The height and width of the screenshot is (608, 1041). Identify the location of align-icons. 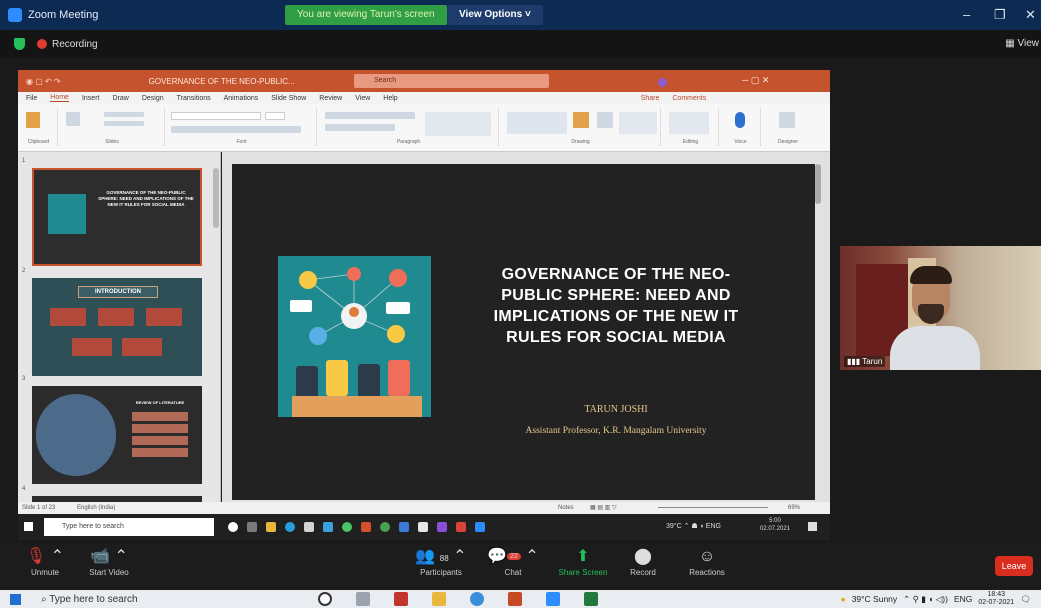
(360, 127).